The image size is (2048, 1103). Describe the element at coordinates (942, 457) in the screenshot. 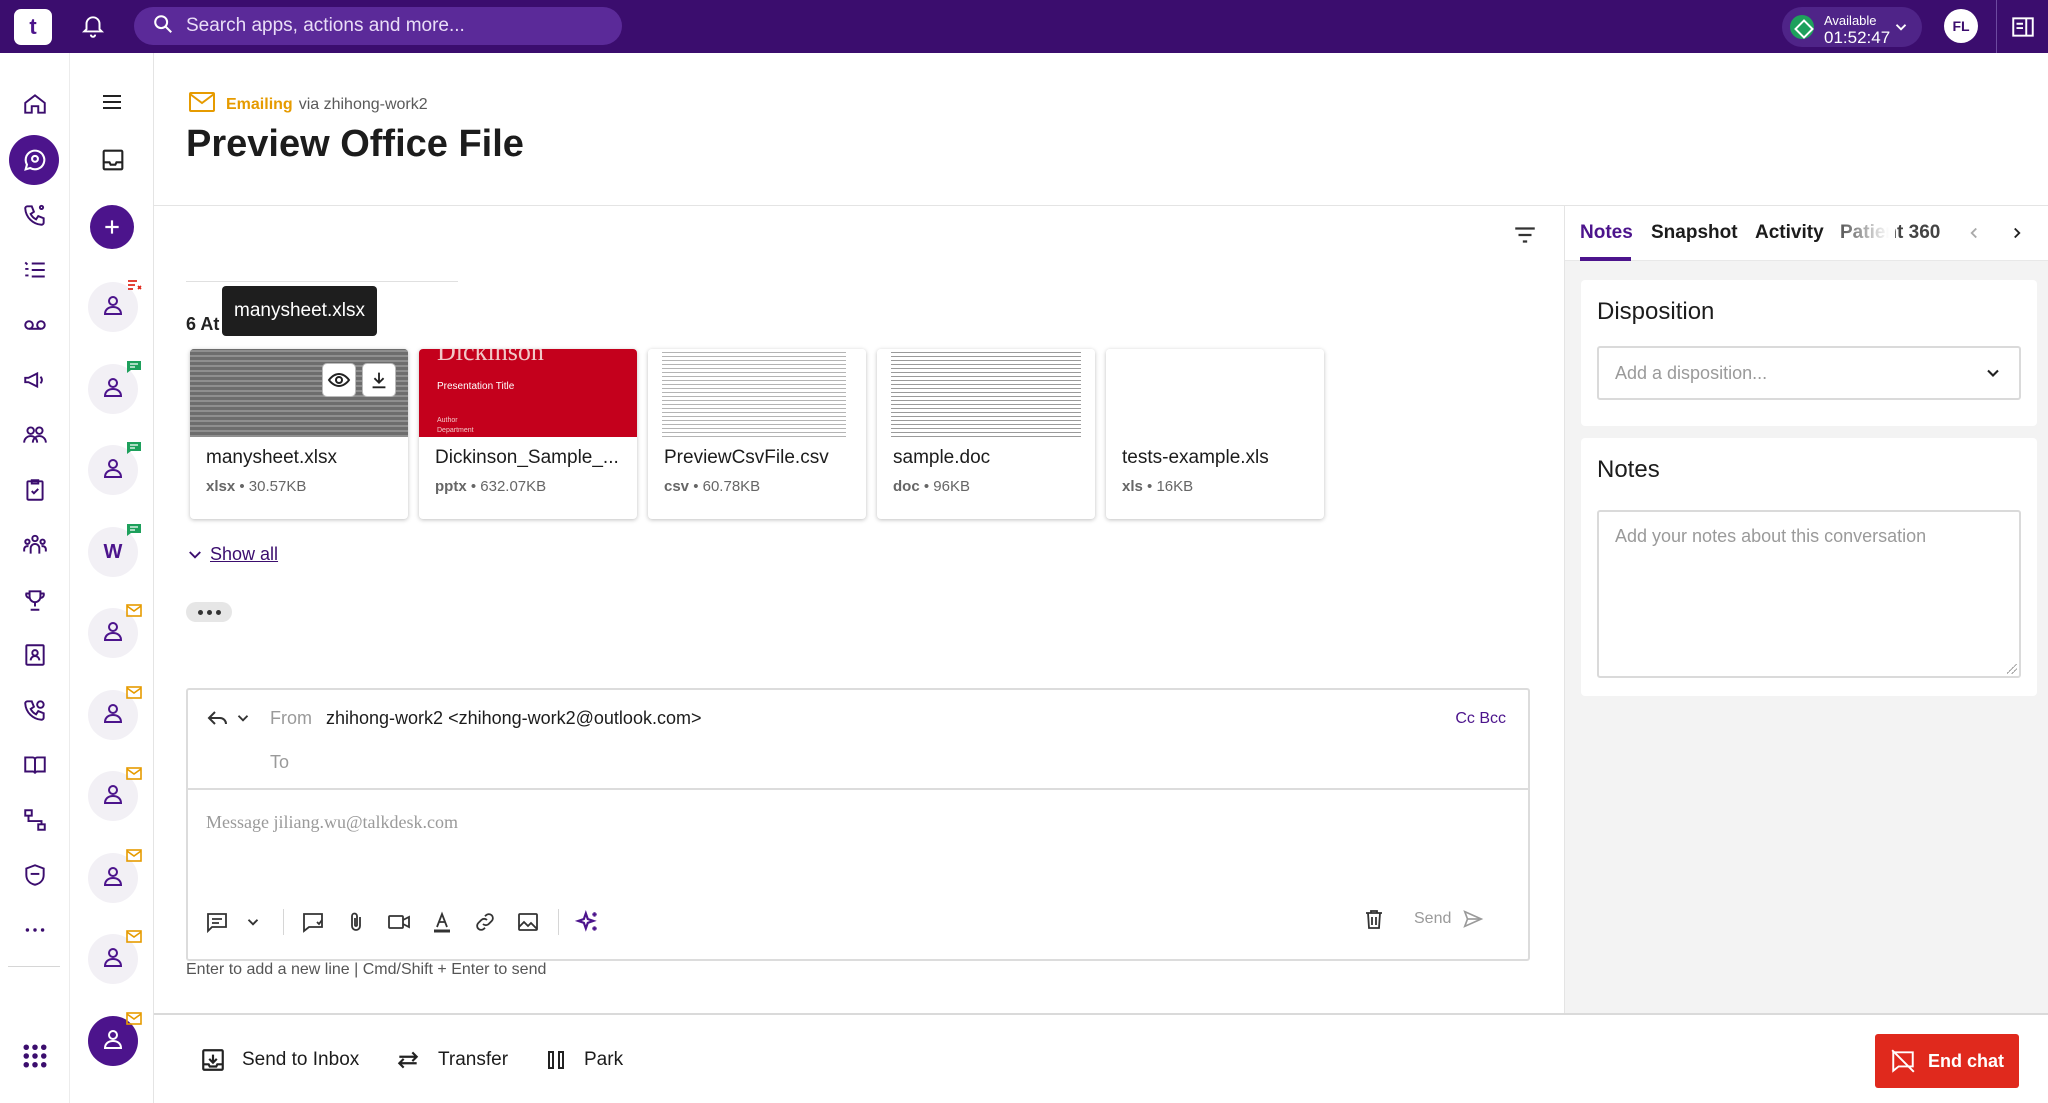

I see `attachment-name: sample.doc` at that location.